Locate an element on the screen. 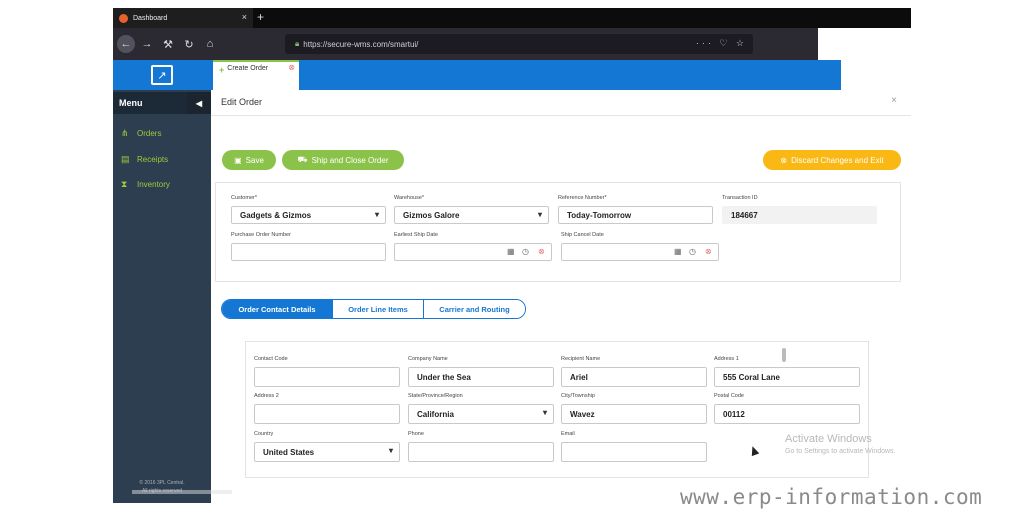 The image size is (1024, 512). divider is located at coordinates (561, 115).